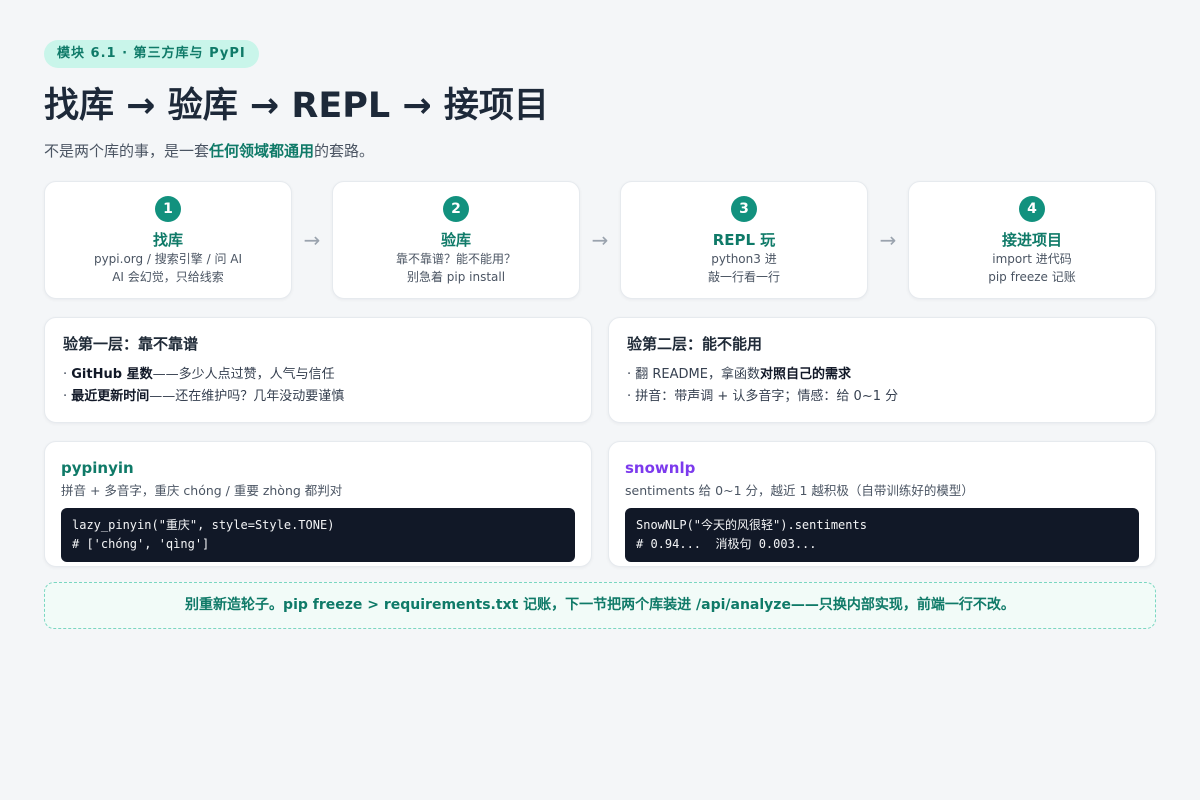 This screenshot has height=800, width=1200. I want to click on step-line: AI 会幻觉，只给线索, so click(168, 277).